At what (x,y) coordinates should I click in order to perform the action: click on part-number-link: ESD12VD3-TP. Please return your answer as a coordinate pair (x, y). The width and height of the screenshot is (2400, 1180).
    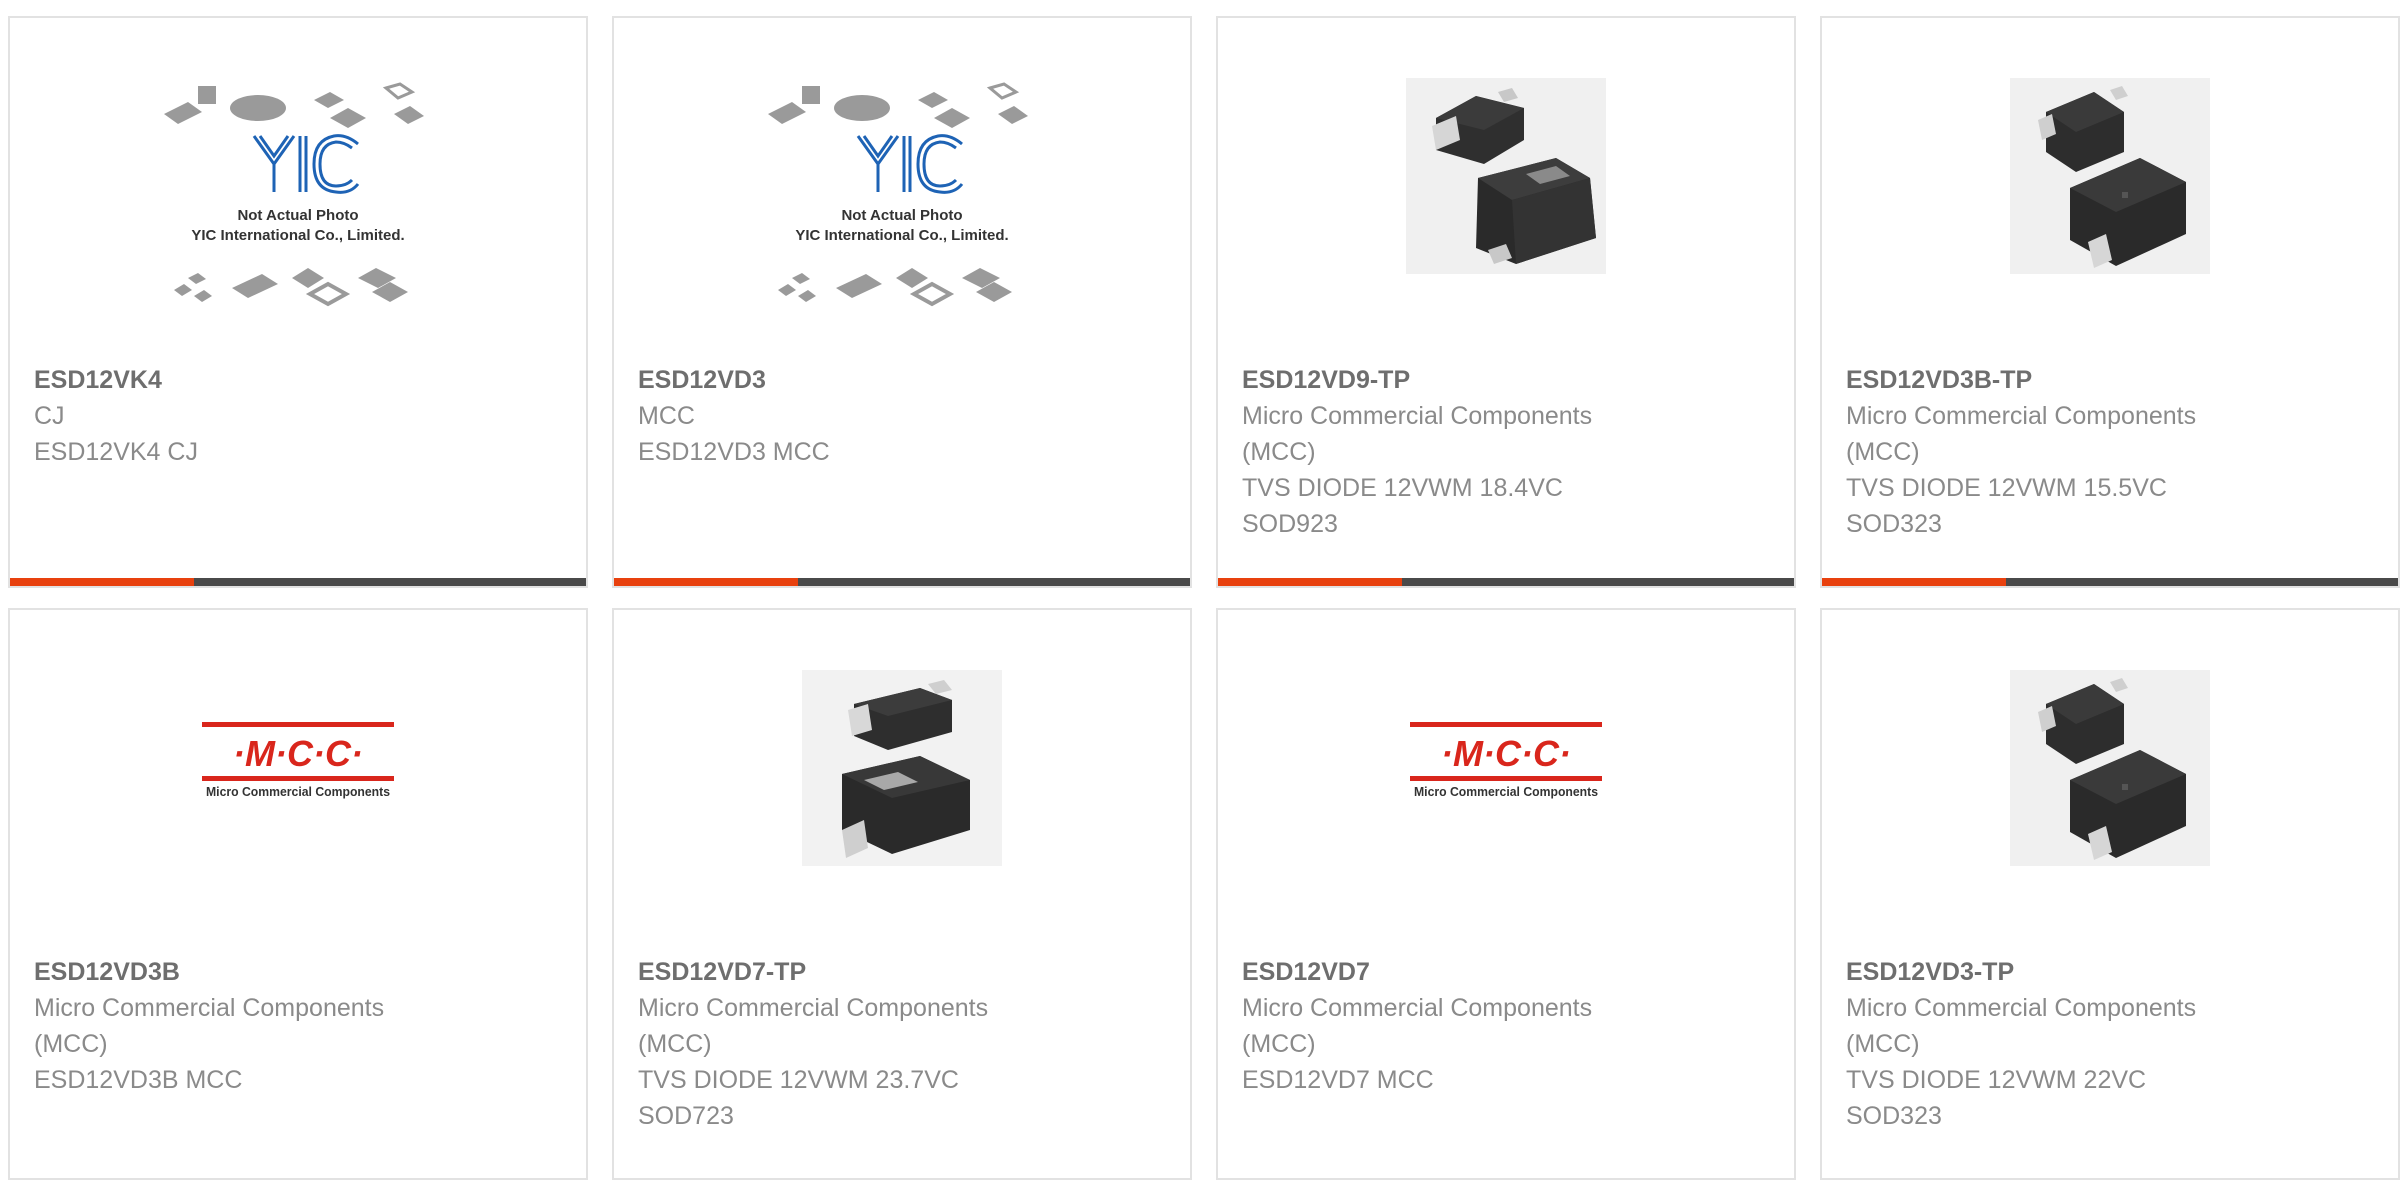
    Looking at the image, I should click on (2110, 972).